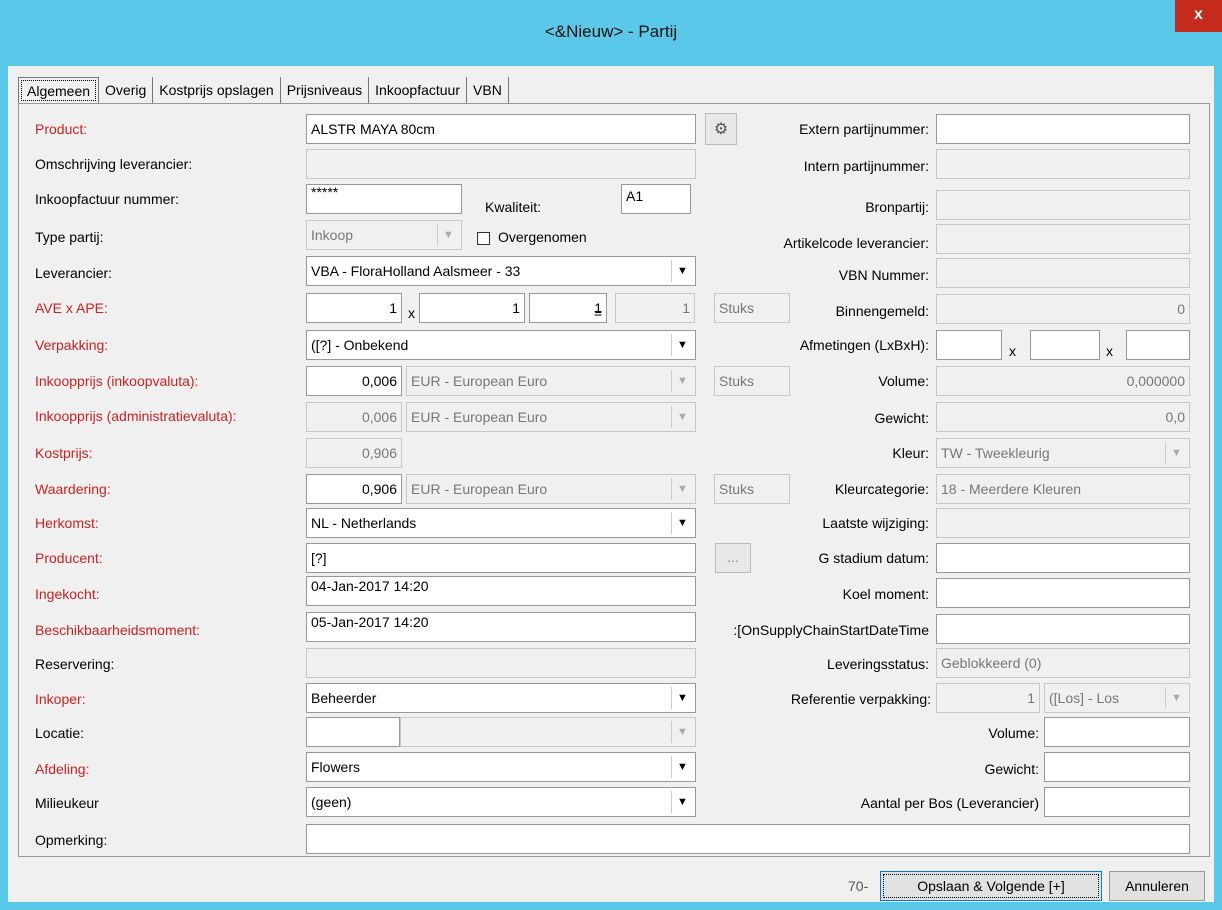 This screenshot has height=910, width=1222. What do you see at coordinates (384, 199) in the screenshot?
I see `inkoopfactuur-field: *****` at bounding box center [384, 199].